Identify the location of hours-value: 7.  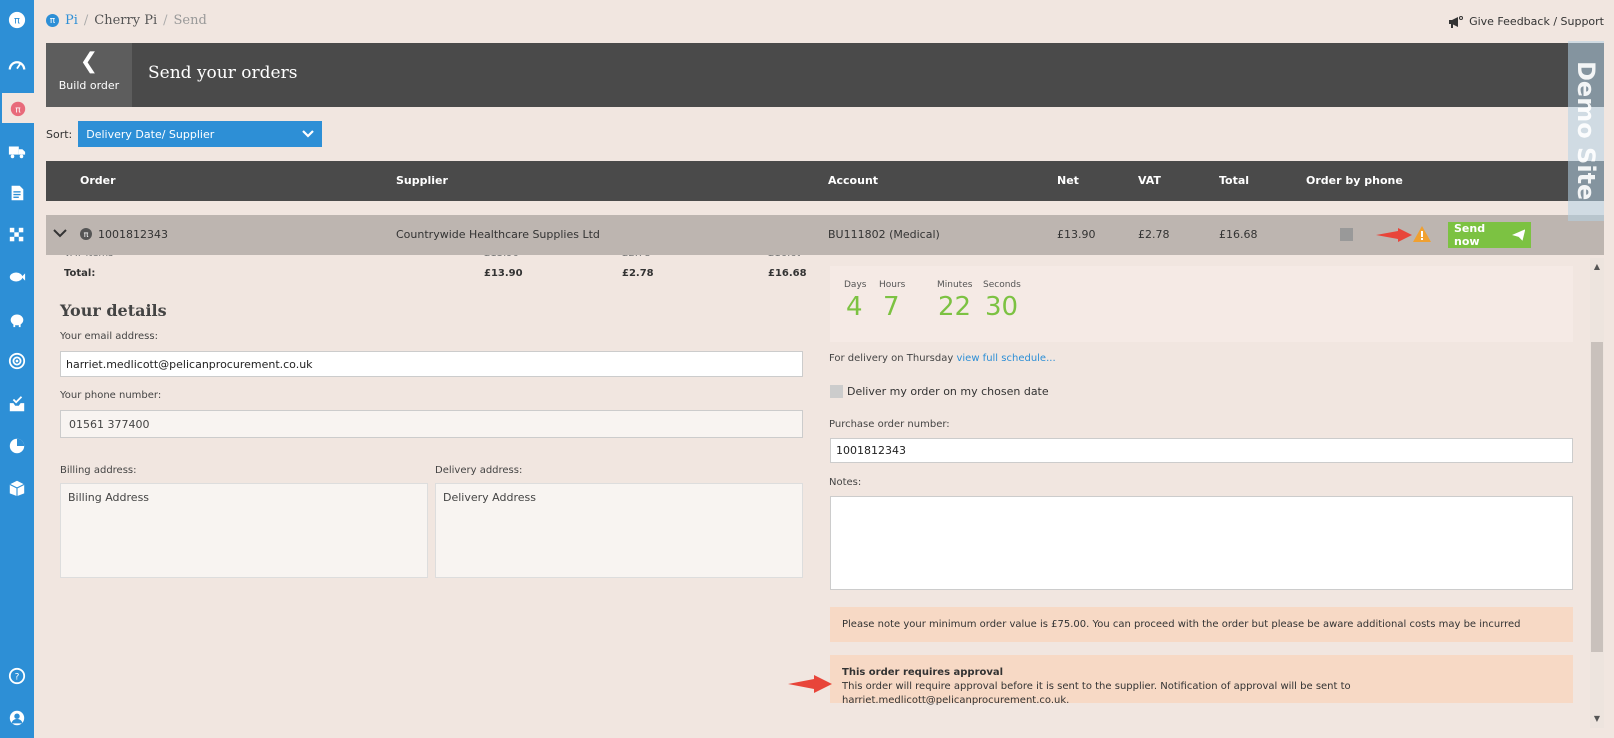
(891, 307).